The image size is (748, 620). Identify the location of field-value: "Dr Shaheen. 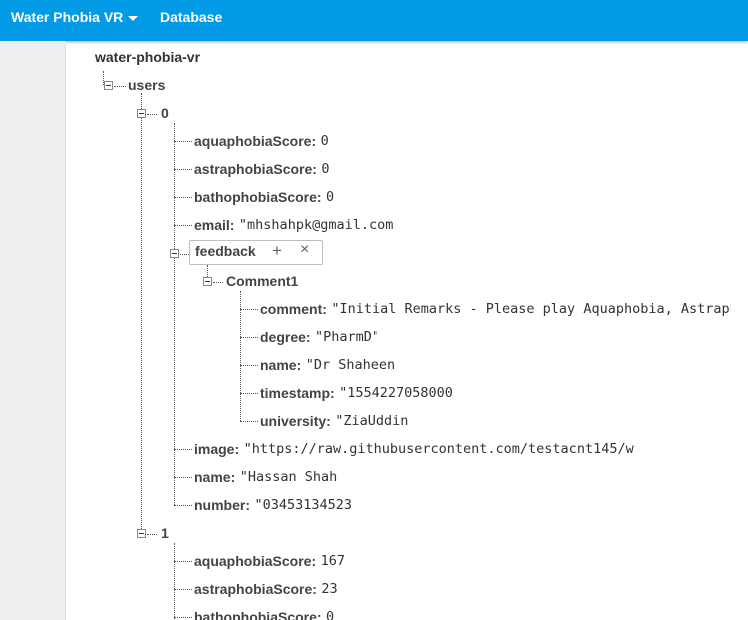
(350, 365).